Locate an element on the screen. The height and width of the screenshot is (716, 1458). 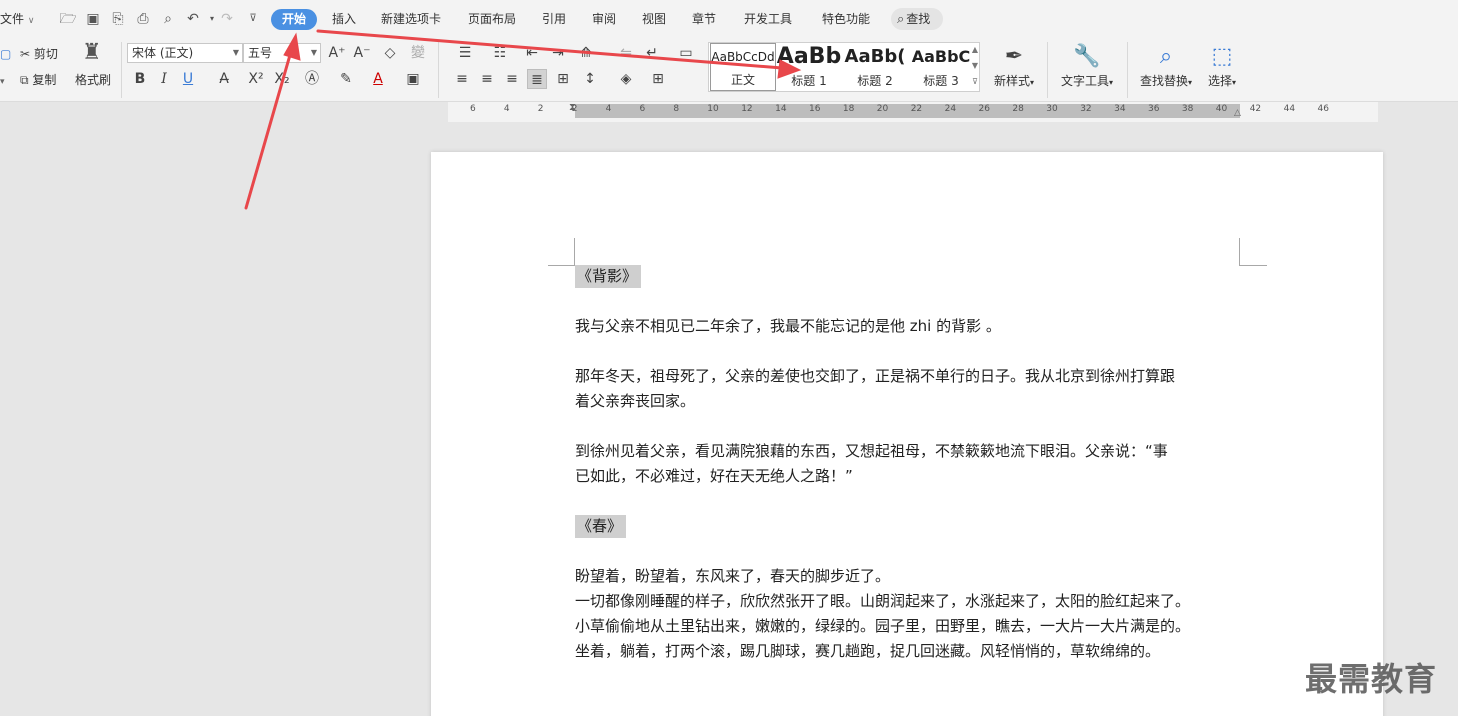
subscript-icon: X₂ is located at coordinates (282, 79).